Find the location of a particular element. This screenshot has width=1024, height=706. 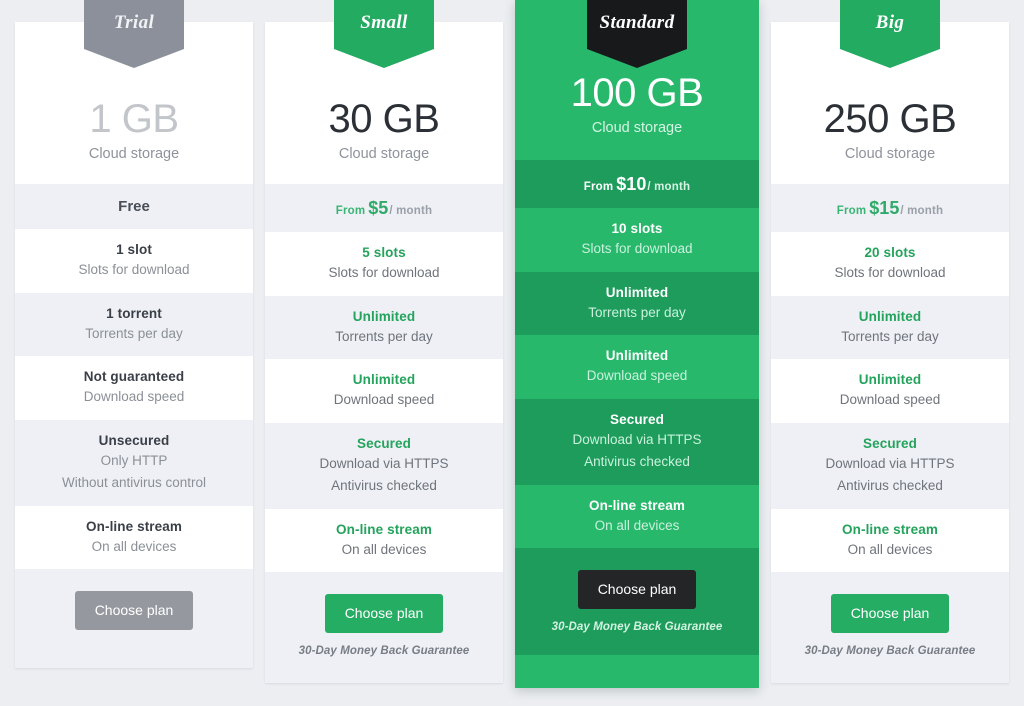

plan-feature-description: Without antivirus control is located at coordinates (134, 483).